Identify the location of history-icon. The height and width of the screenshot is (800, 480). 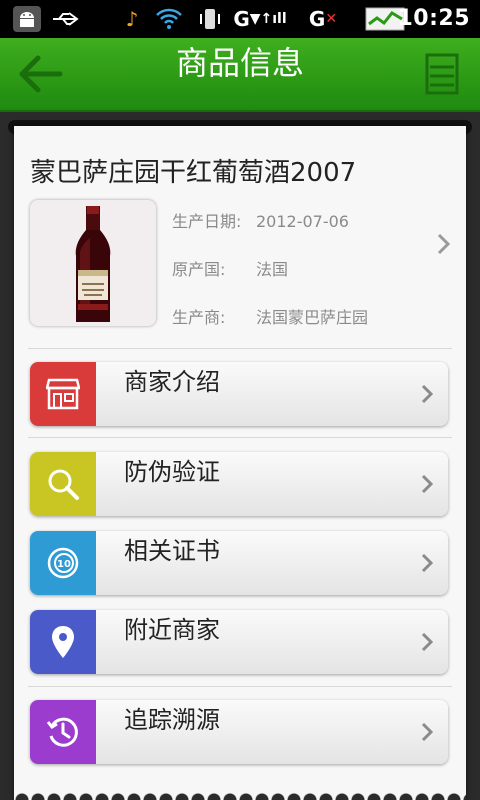
(63, 732).